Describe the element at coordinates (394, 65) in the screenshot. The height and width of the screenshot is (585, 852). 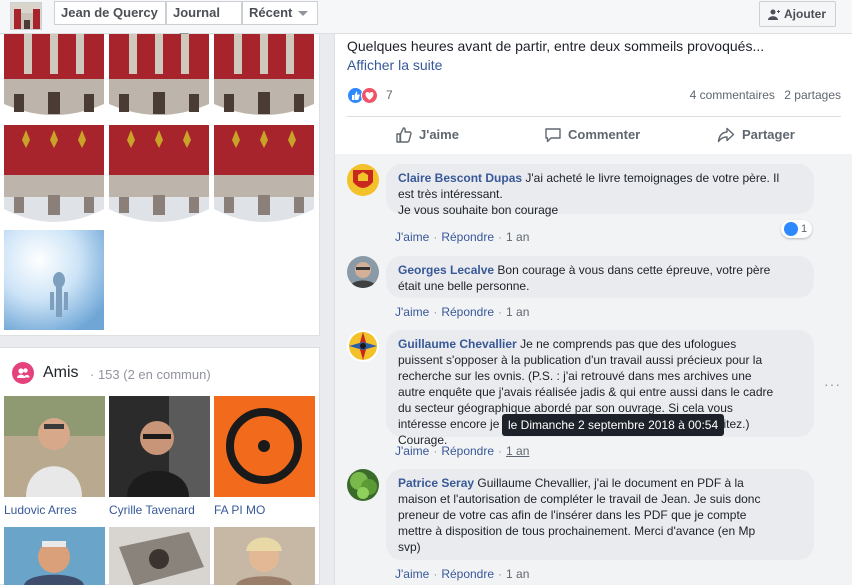
I see `see-more-link: Afficher la suite` at that location.